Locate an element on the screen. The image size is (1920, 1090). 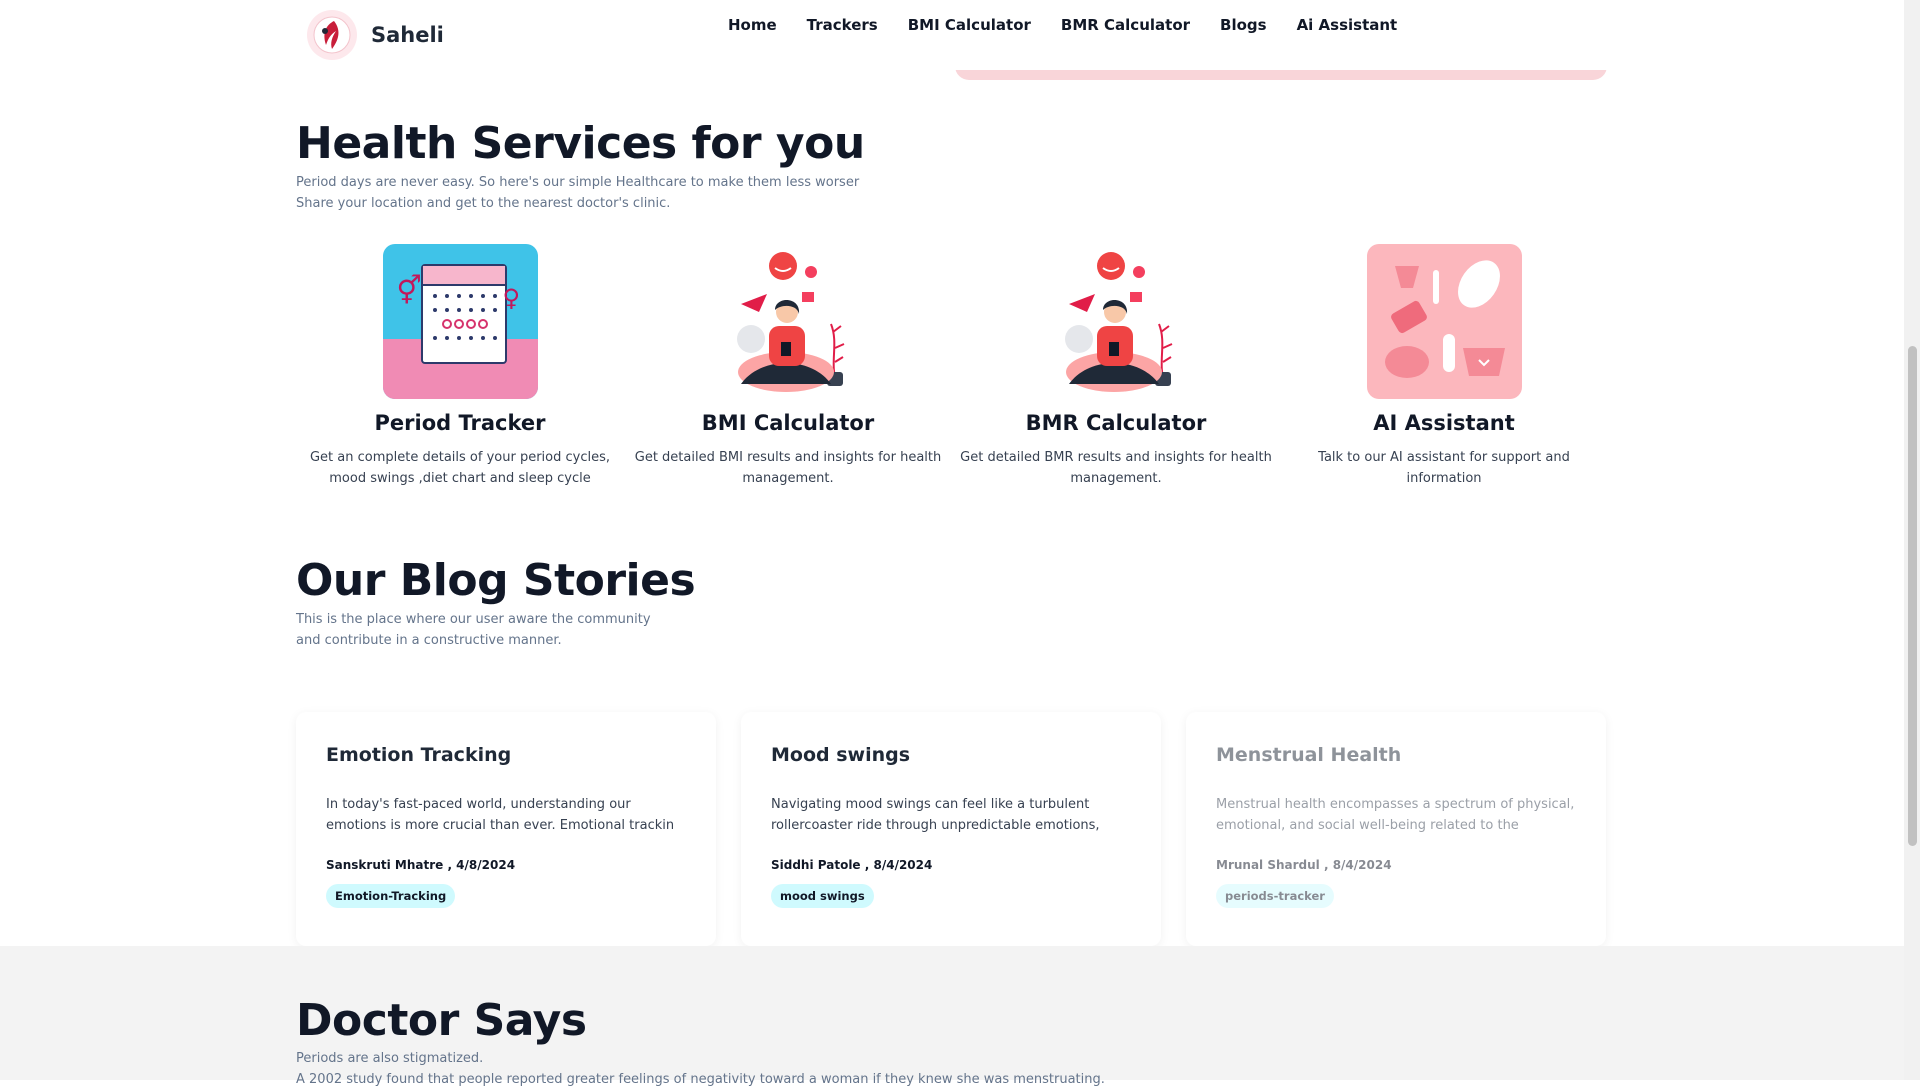
blog-title: Menstrual Health is located at coordinates (1309, 755).